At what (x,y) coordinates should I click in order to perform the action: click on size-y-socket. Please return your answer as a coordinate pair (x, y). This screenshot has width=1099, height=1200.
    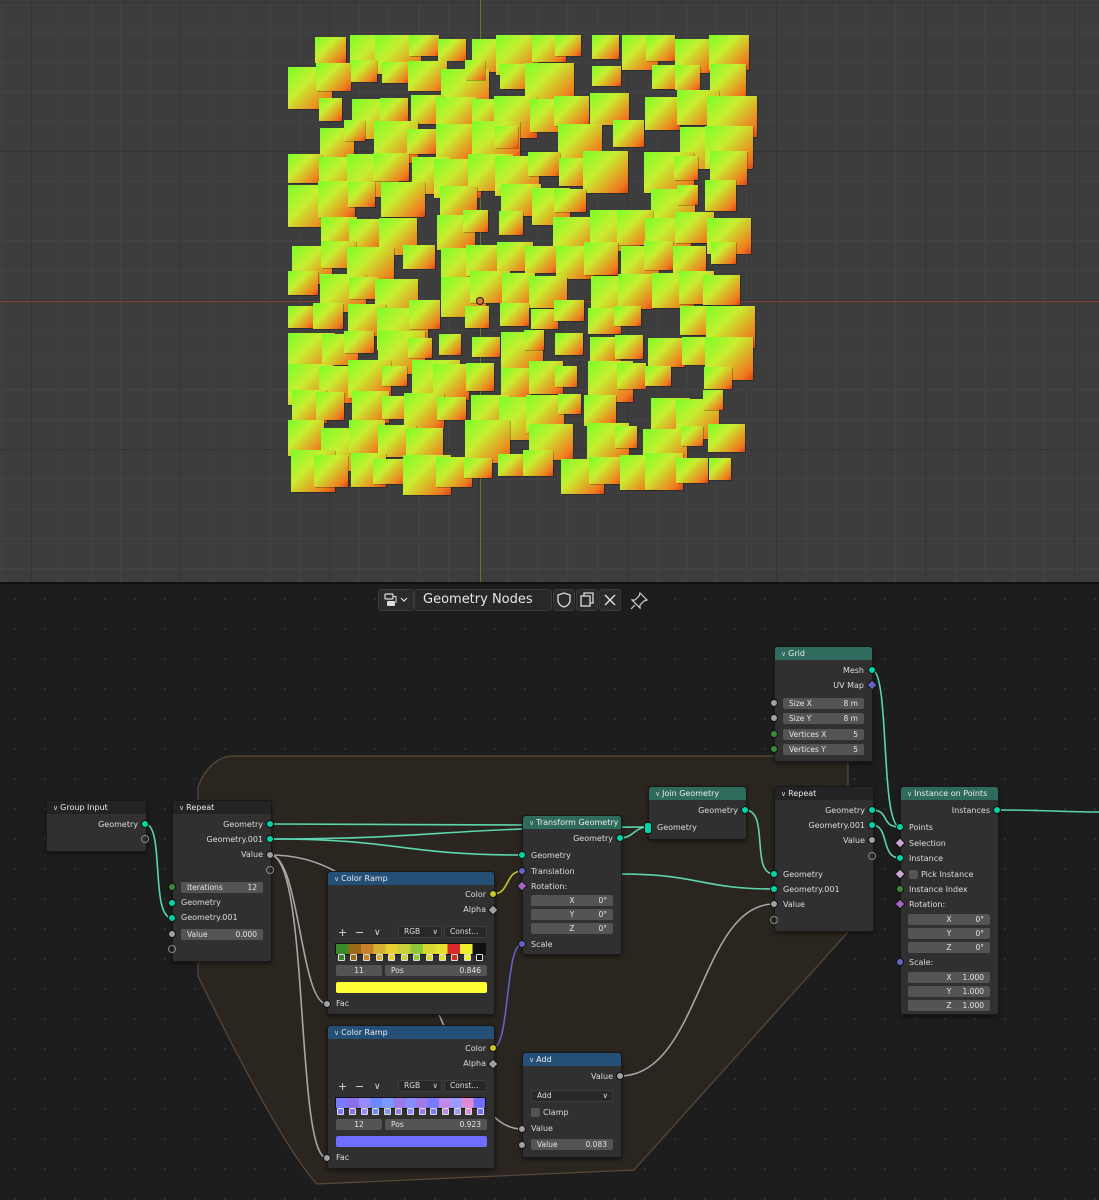
    Looking at the image, I should click on (774, 718).